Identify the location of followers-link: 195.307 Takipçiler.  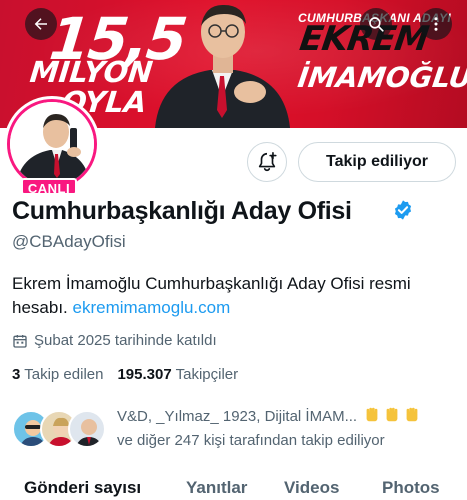
(177, 374).